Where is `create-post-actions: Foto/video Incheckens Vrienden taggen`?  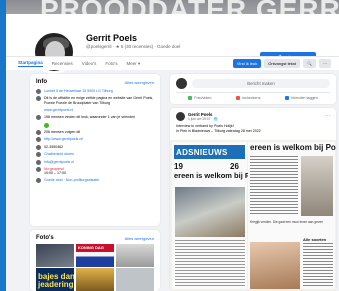
create-post-actions: Foto/video Incheckens Vrienden taggen is located at coordinates (253, 96).